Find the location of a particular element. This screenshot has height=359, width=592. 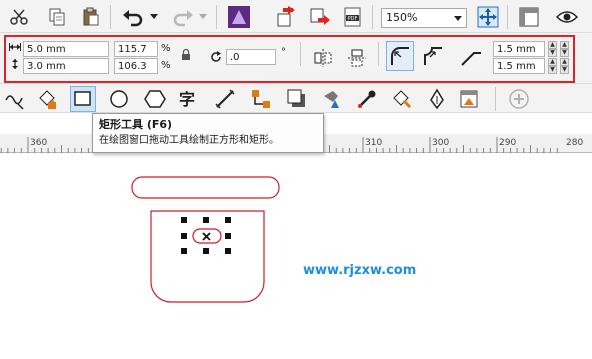

publish-pdf-button: PDF is located at coordinates (353, 17).